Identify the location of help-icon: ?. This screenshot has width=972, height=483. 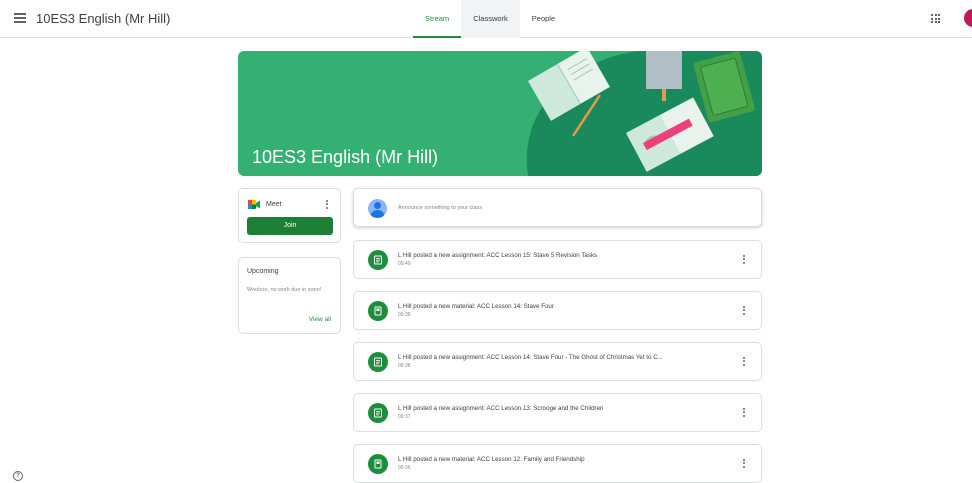
(18, 476).